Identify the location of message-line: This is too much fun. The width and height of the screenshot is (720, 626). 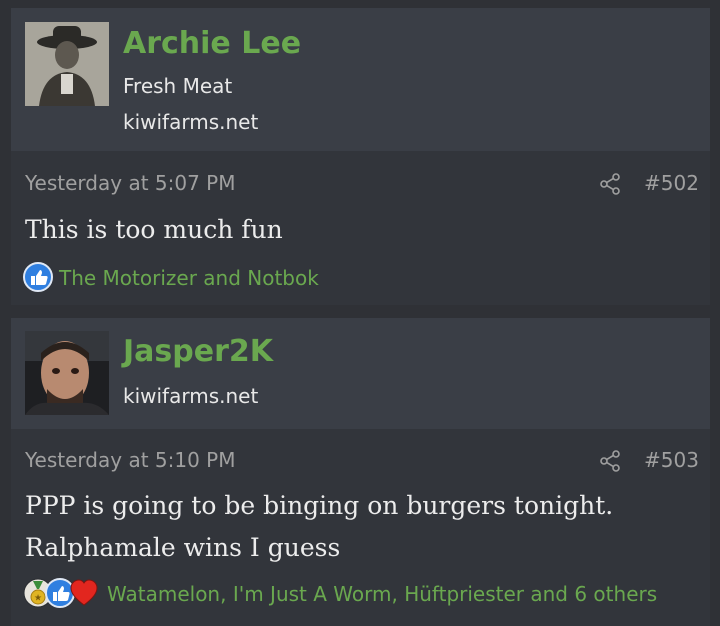
(154, 229).